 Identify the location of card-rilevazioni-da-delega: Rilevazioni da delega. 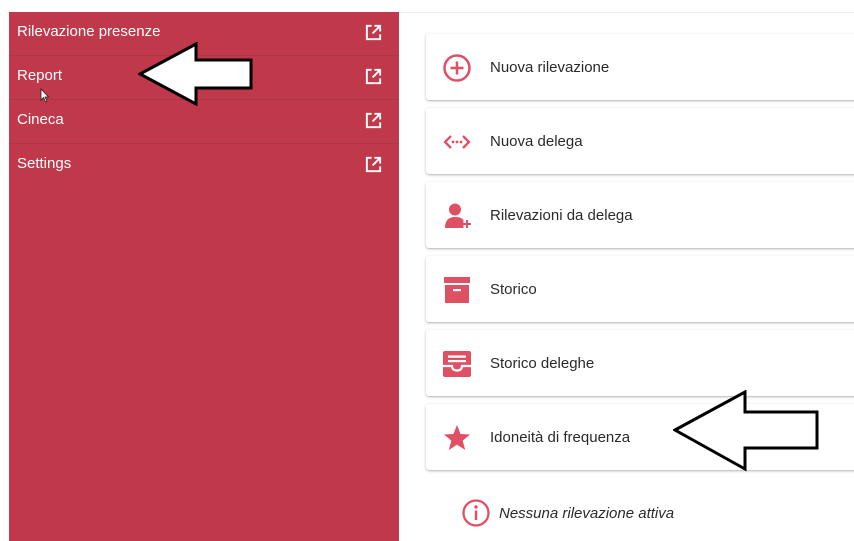
(640, 215).